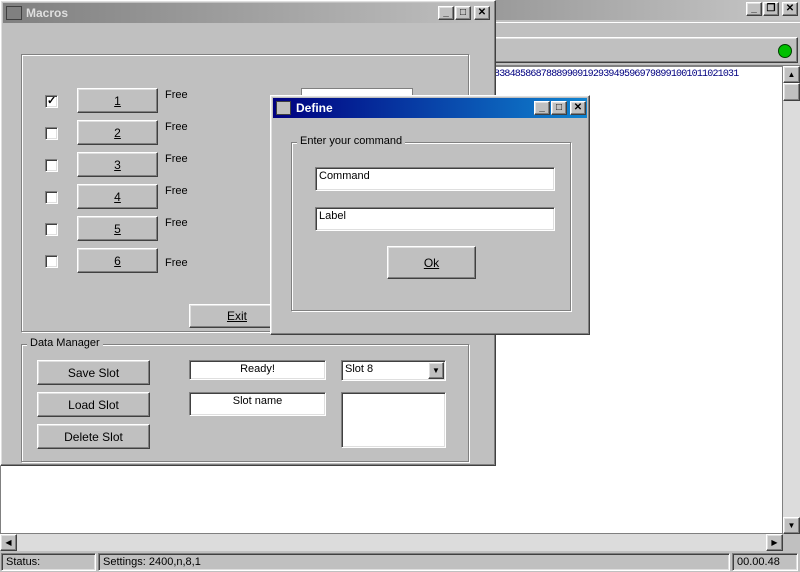 Image resolution: width=800 pixels, height=572 pixels. I want to click on macros-window-controls: _ □ ✕, so click(464, 13).